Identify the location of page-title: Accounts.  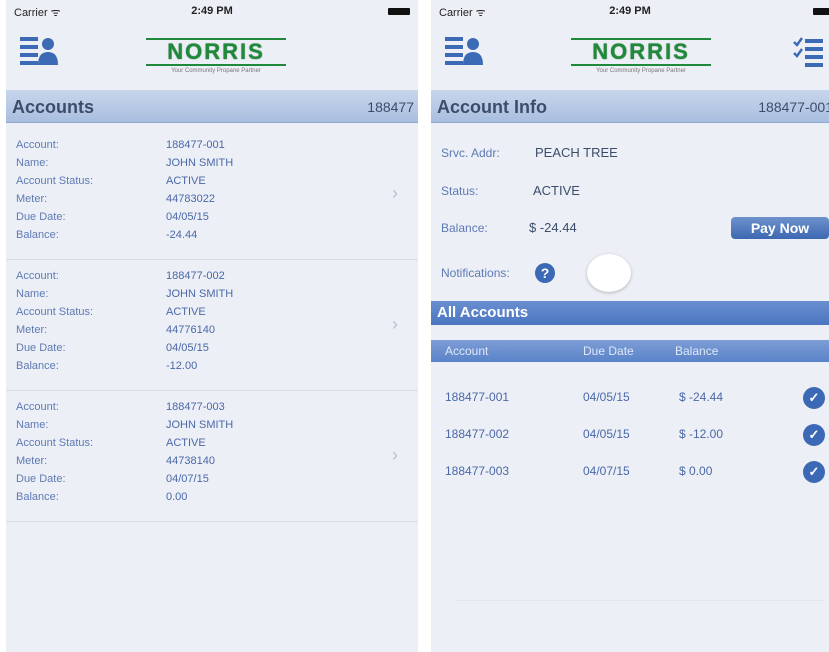
(53, 107).